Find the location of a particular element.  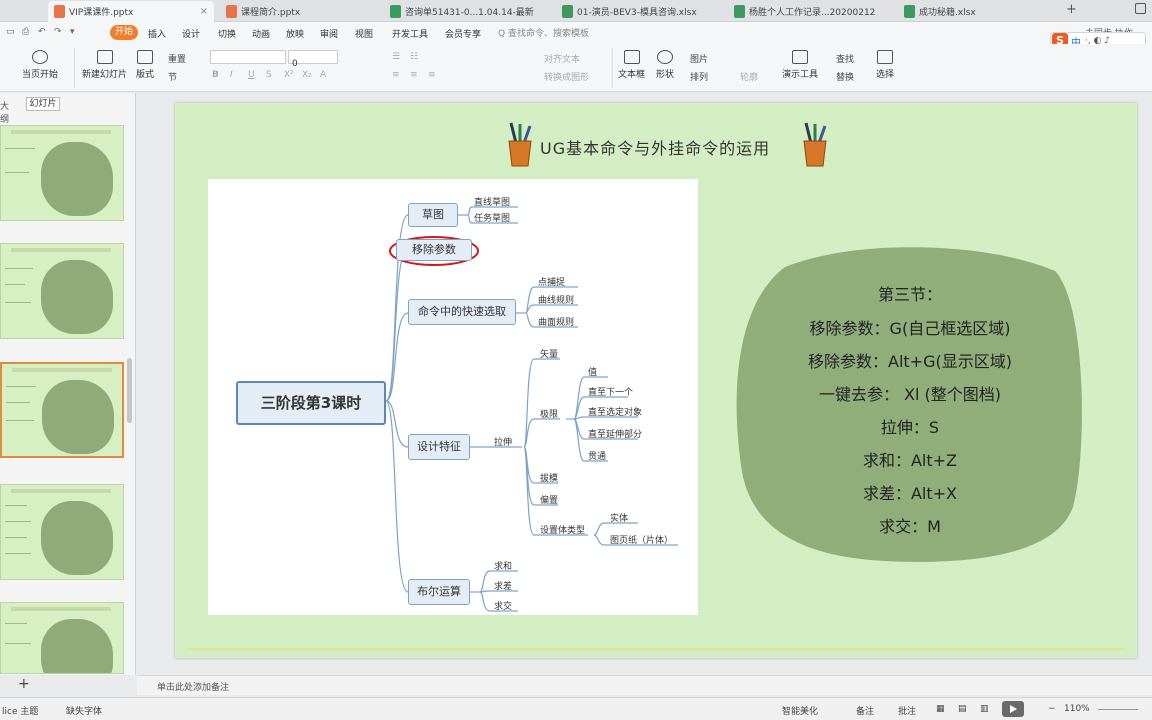

textbox-button: 文本框 is located at coordinates (631, 65).